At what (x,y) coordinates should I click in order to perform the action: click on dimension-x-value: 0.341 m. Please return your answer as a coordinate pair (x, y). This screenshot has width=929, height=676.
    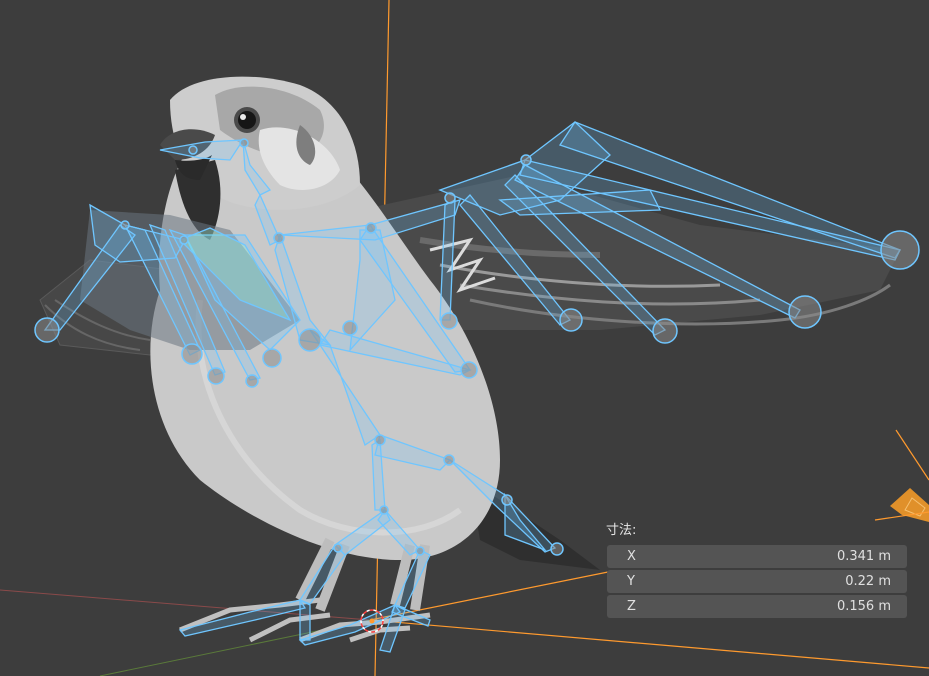
    Looking at the image, I should click on (863, 556).